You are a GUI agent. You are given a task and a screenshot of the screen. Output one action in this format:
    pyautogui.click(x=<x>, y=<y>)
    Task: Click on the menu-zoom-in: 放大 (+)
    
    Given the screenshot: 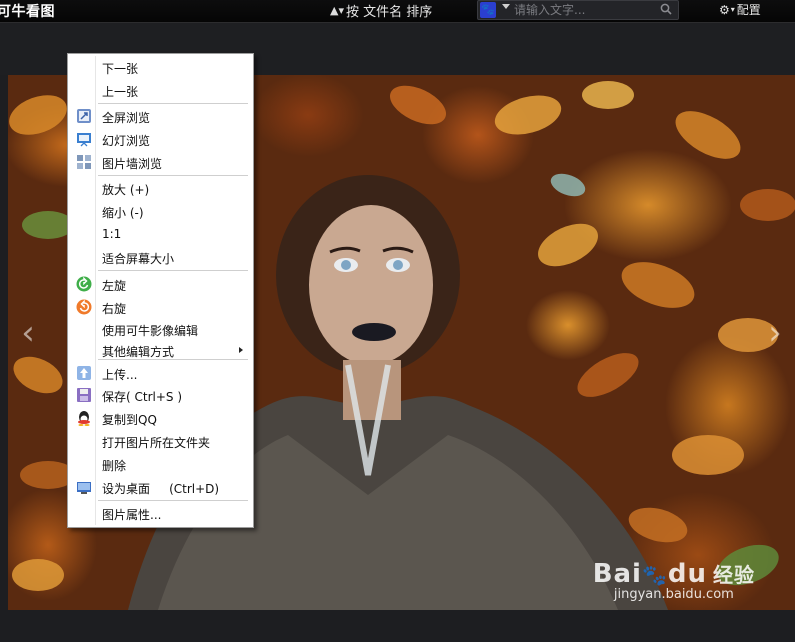 What is the action you would take?
    pyautogui.click(x=160, y=188)
    